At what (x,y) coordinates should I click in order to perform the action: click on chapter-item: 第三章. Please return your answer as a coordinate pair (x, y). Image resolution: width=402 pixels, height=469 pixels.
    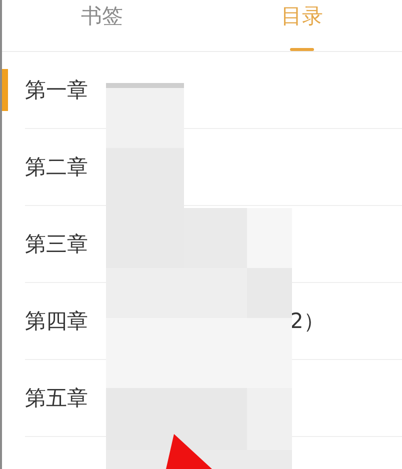
    Looking at the image, I should click on (56, 244).